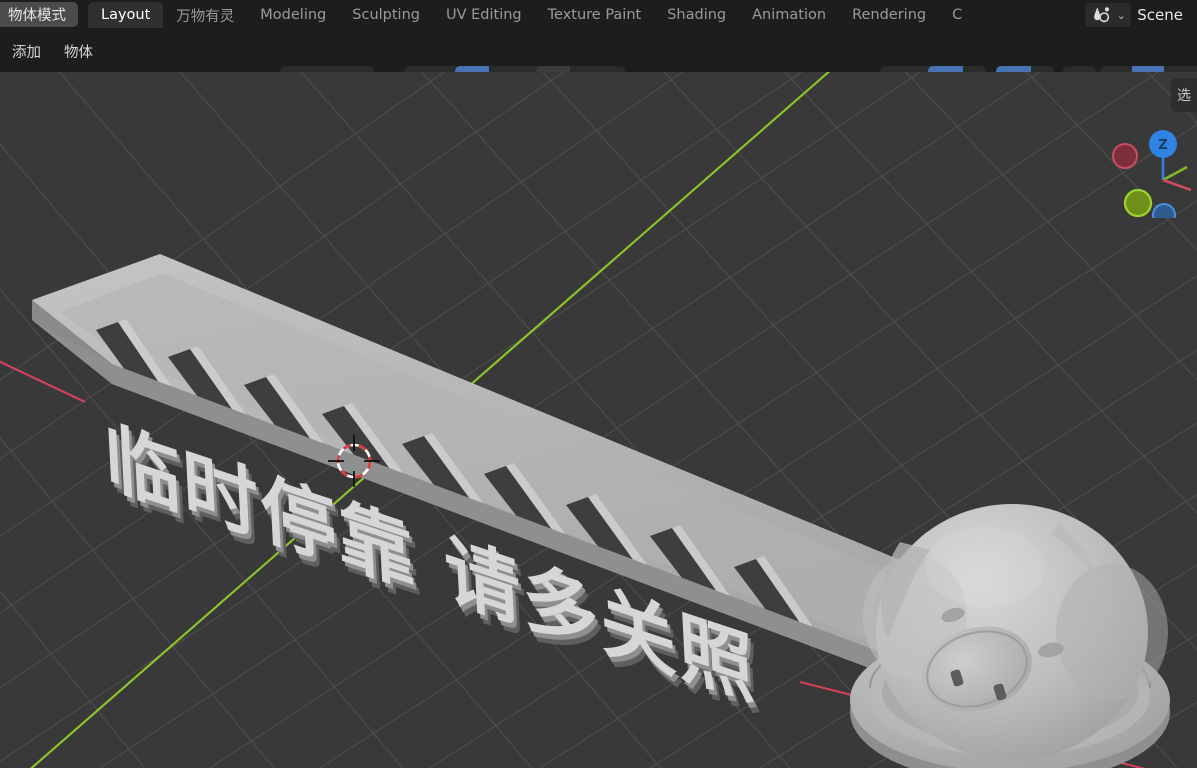  Describe the element at coordinates (1125, 156) in the screenshot. I see `neg-x-axis-ball` at that location.